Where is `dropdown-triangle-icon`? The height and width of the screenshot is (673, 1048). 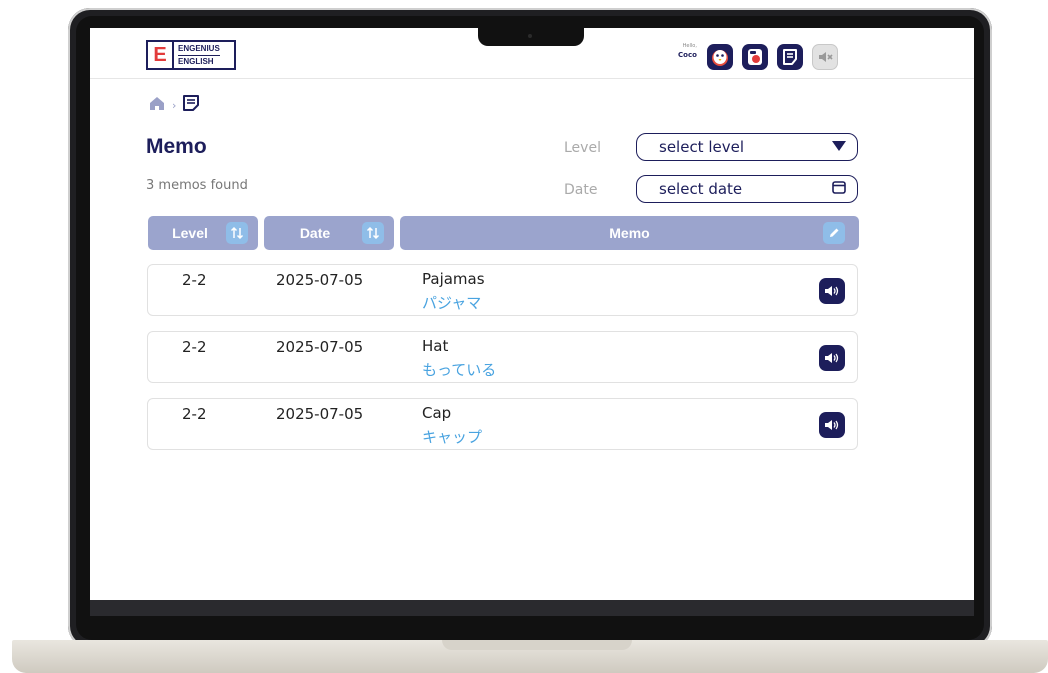
dropdown-triangle-icon is located at coordinates (839, 147).